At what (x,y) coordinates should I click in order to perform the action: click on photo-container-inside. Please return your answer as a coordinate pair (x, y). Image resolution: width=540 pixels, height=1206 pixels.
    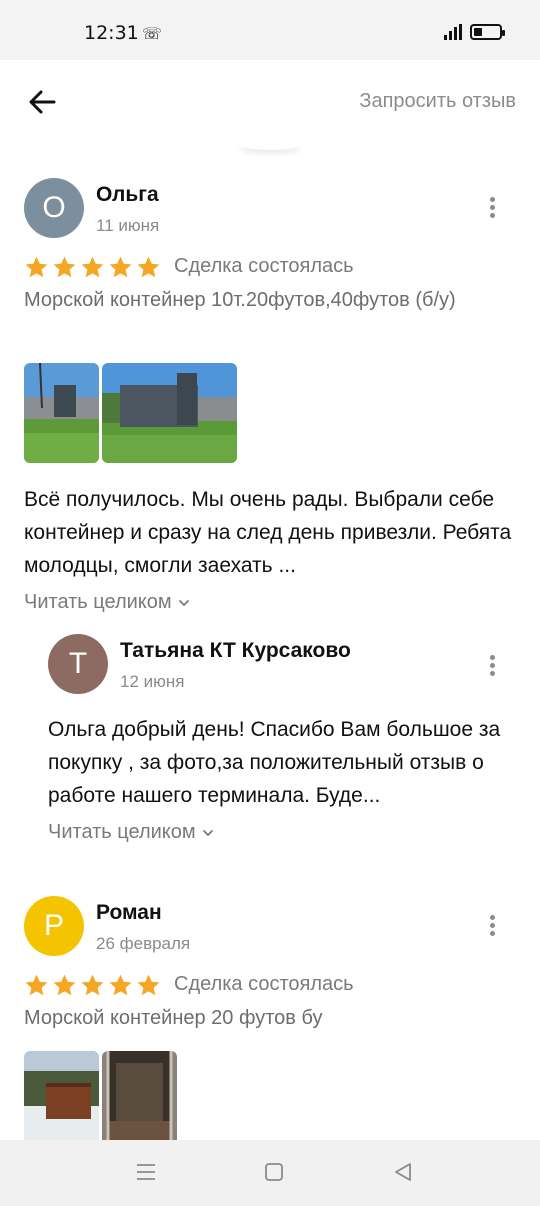
    Looking at the image, I should click on (139, 1095).